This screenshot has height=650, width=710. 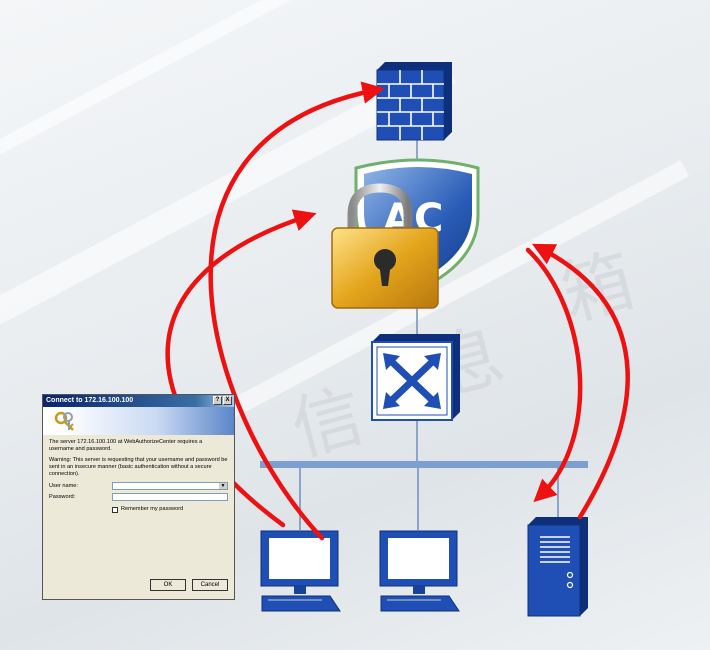 I want to click on password-label: Password:, so click(x=62, y=496).